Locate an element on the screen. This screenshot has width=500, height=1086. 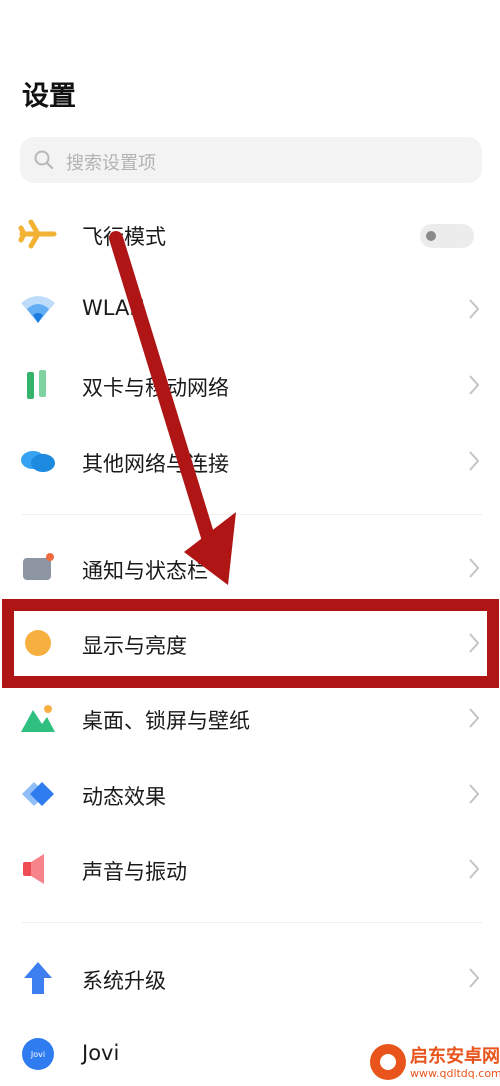
svg-text: Jovi is located at coordinates (37, 1054).